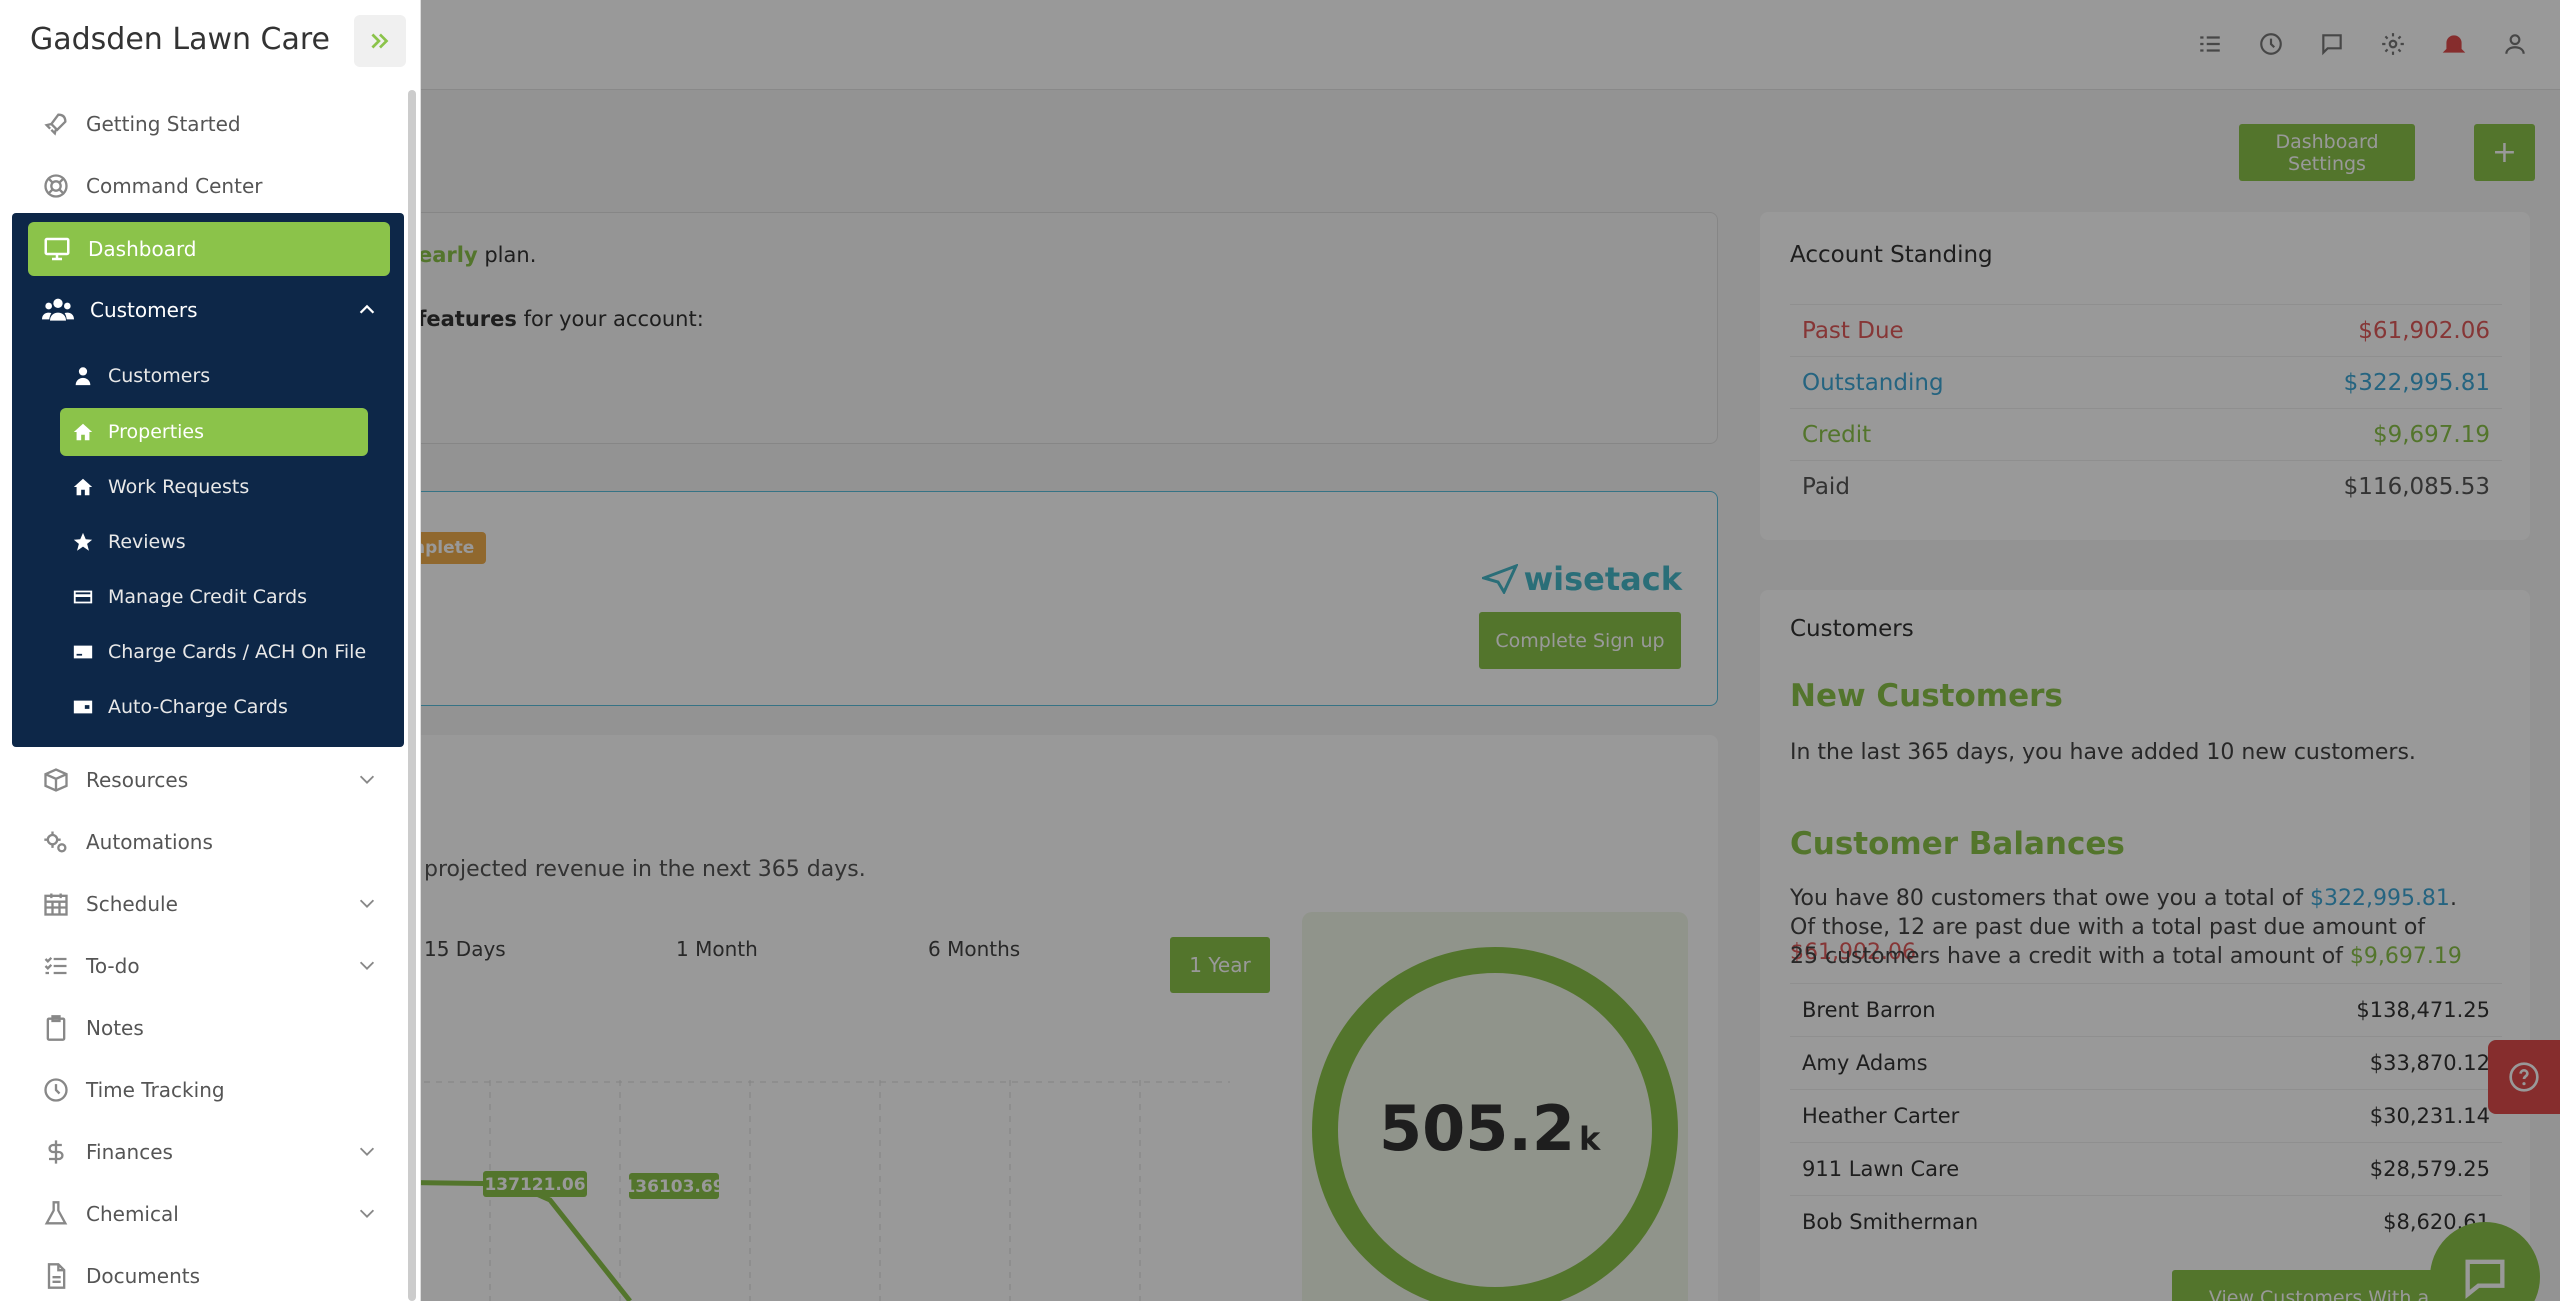  Describe the element at coordinates (159, 376) in the screenshot. I see `sidebar-subitem-label: Customers` at that location.